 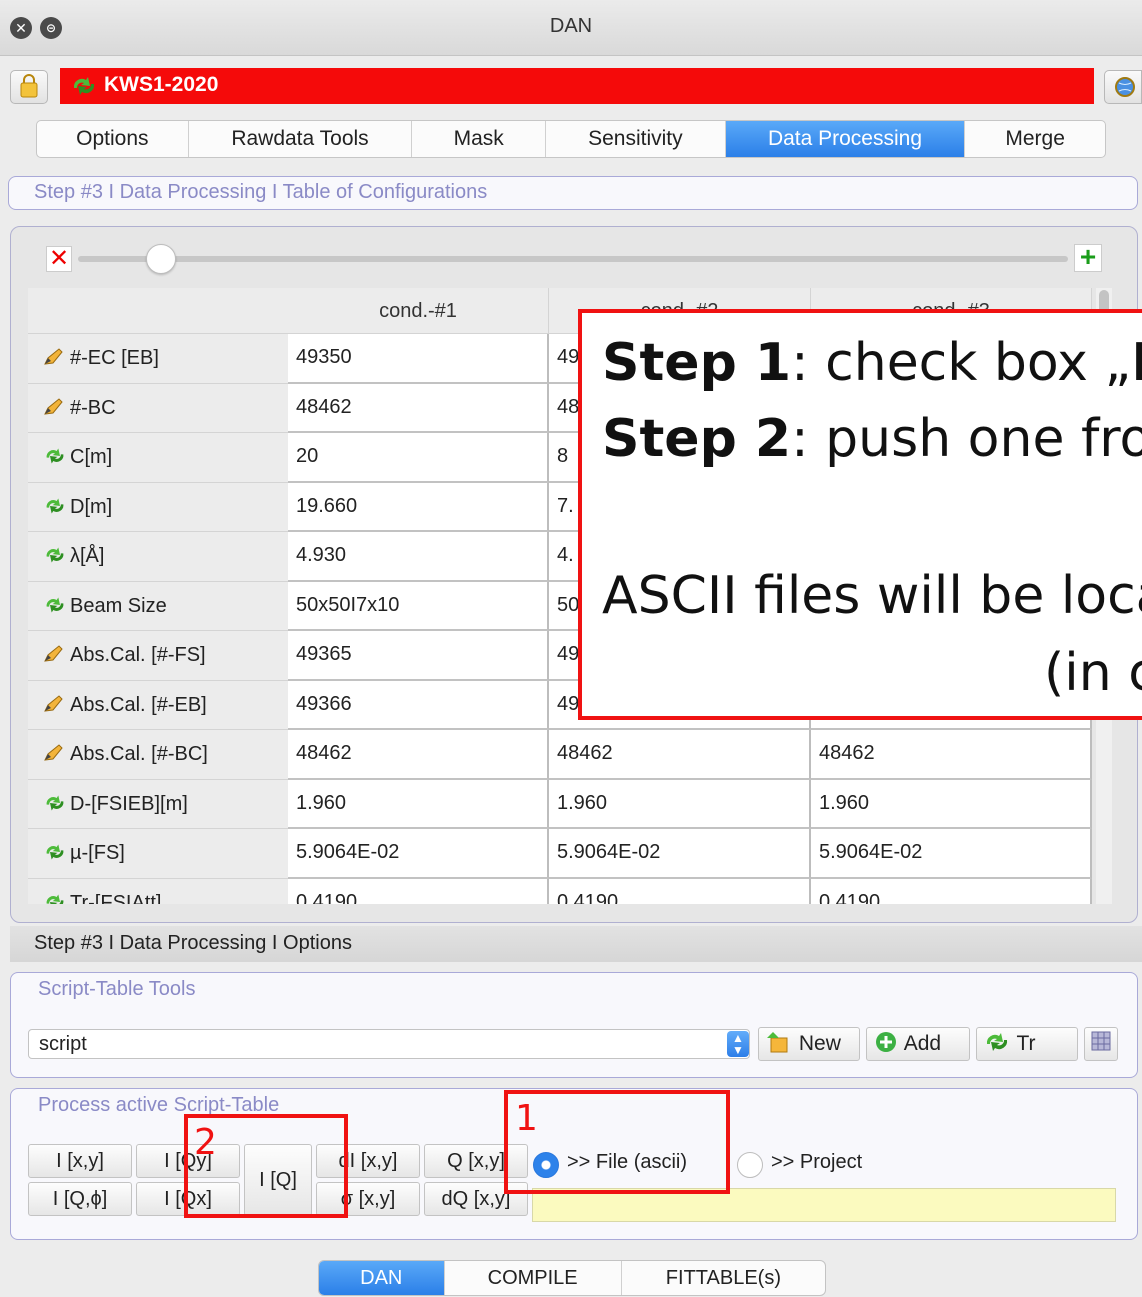 What do you see at coordinates (158, 854) in the screenshot?
I see `row-header: µ-[FS]` at bounding box center [158, 854].